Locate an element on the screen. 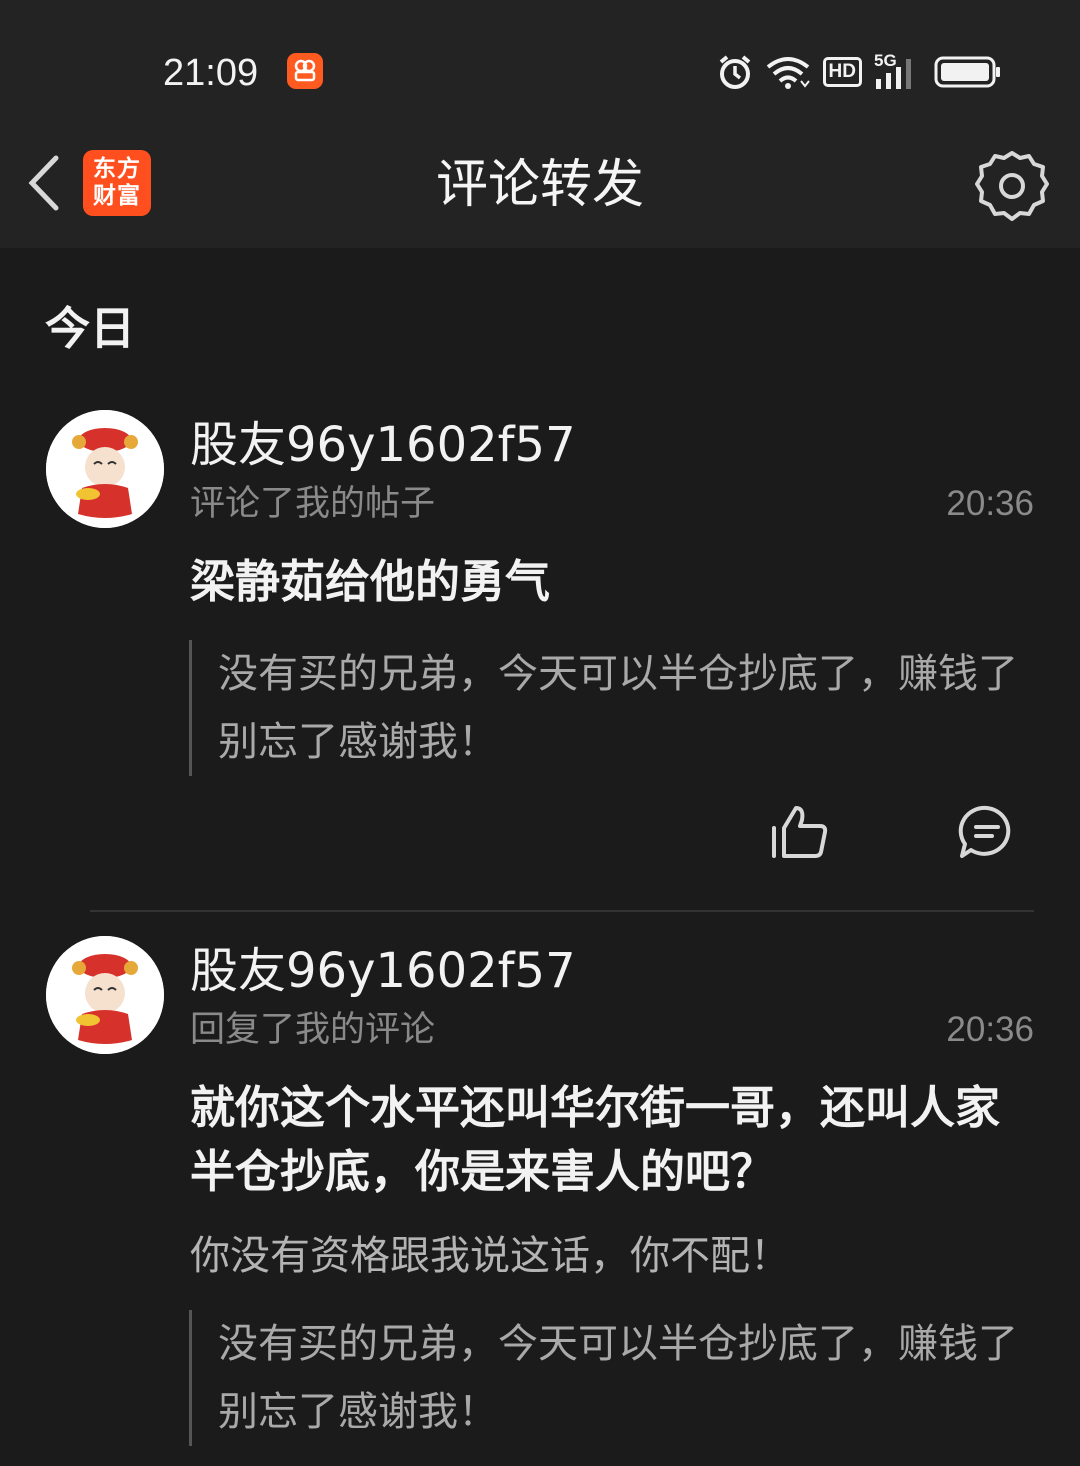 The height and width of the screenshot is (1466, 1080). section-title-today: 今日 is located at coordinates (90, 328).